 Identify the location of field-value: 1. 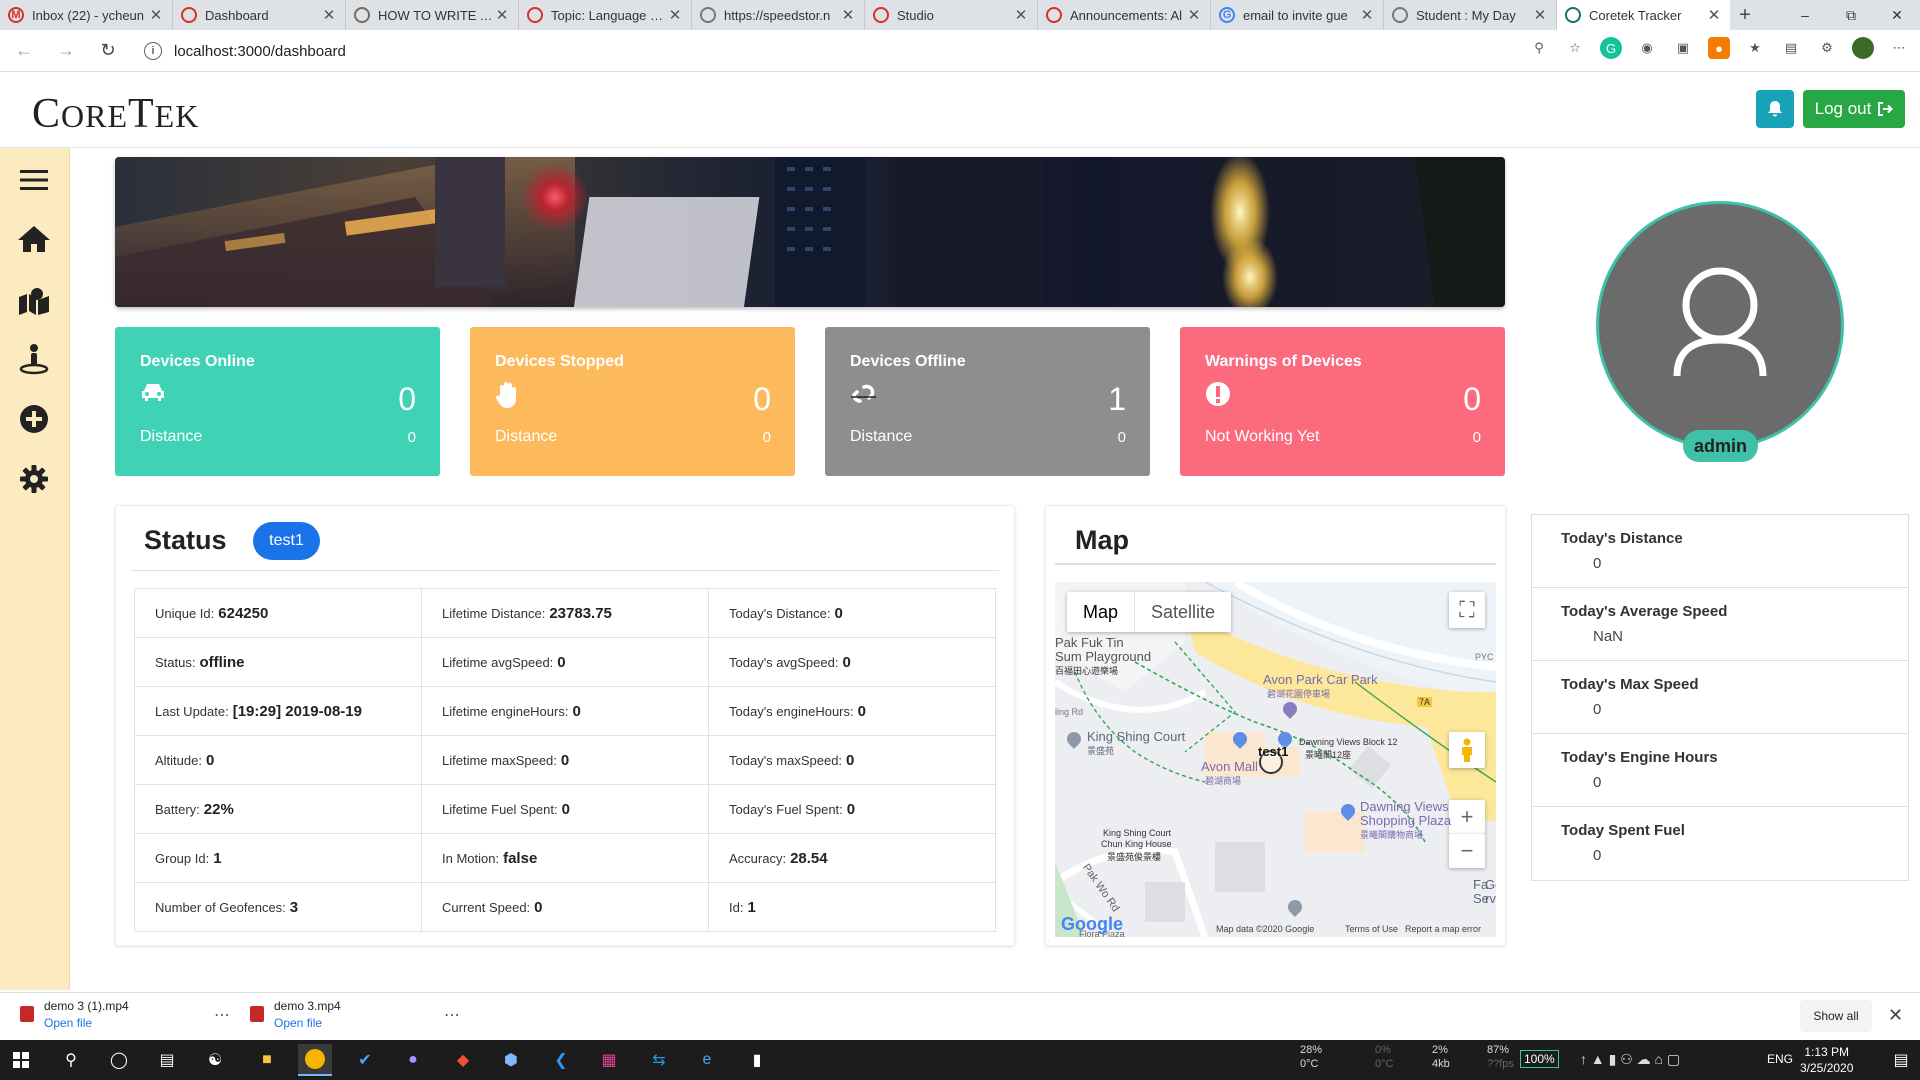
(217, 858).